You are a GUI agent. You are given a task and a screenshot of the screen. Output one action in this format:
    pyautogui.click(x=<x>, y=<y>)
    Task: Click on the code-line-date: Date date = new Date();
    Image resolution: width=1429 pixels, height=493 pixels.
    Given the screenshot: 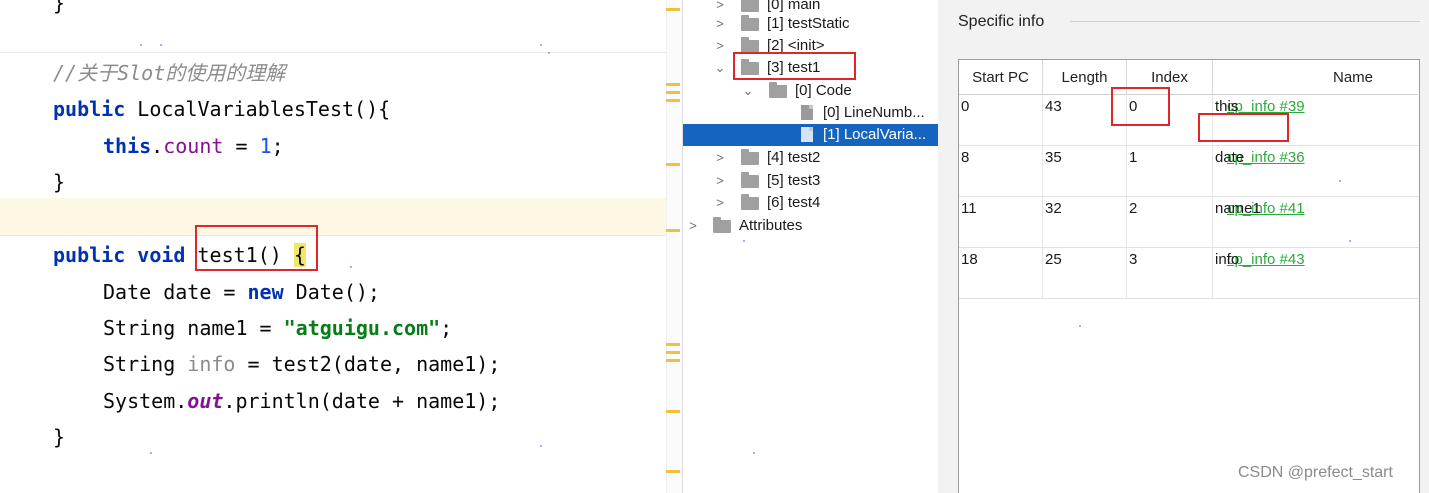 What is the action you would take?
    pyautogui.click(x=241, y=292)
    